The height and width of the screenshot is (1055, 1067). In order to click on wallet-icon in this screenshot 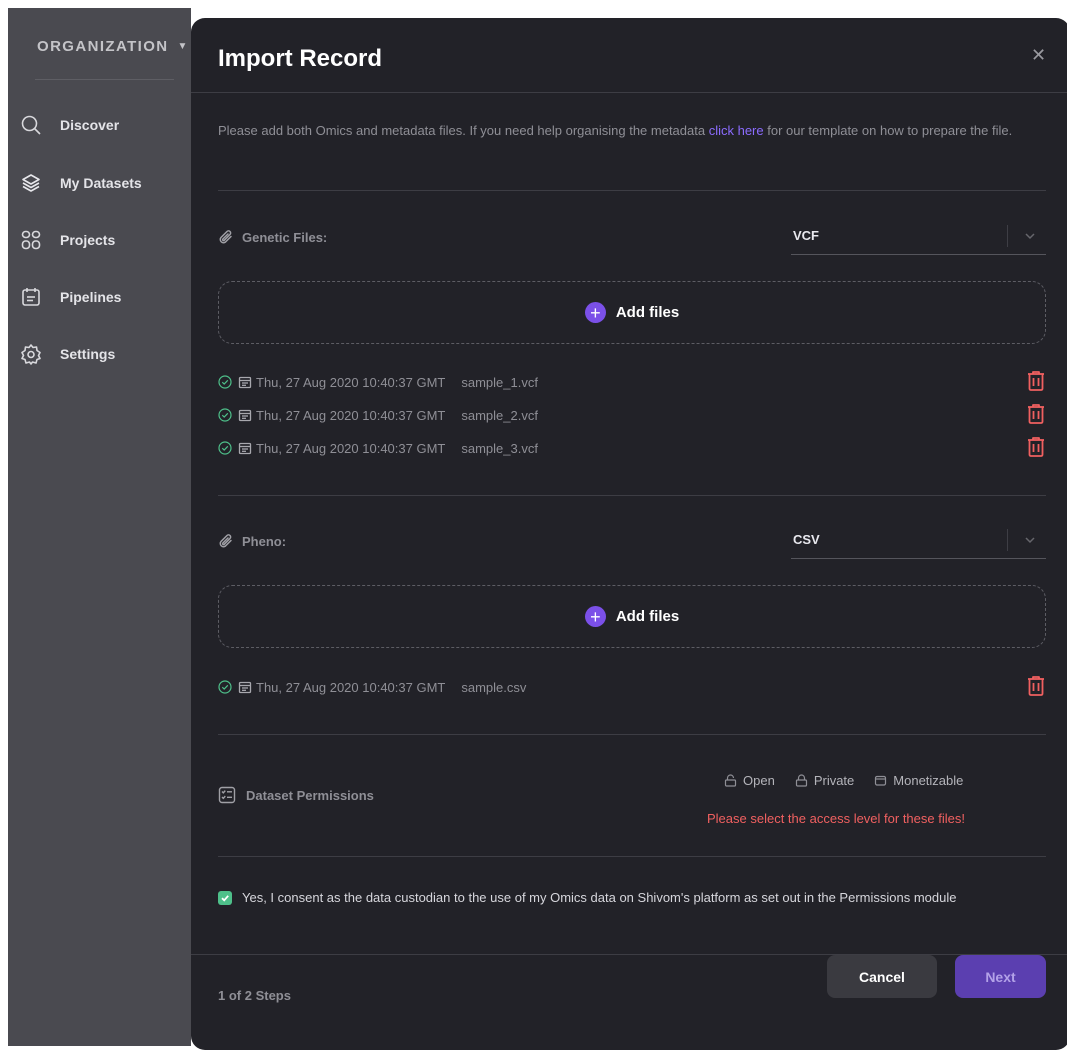, I will do `click(881, 780)`.